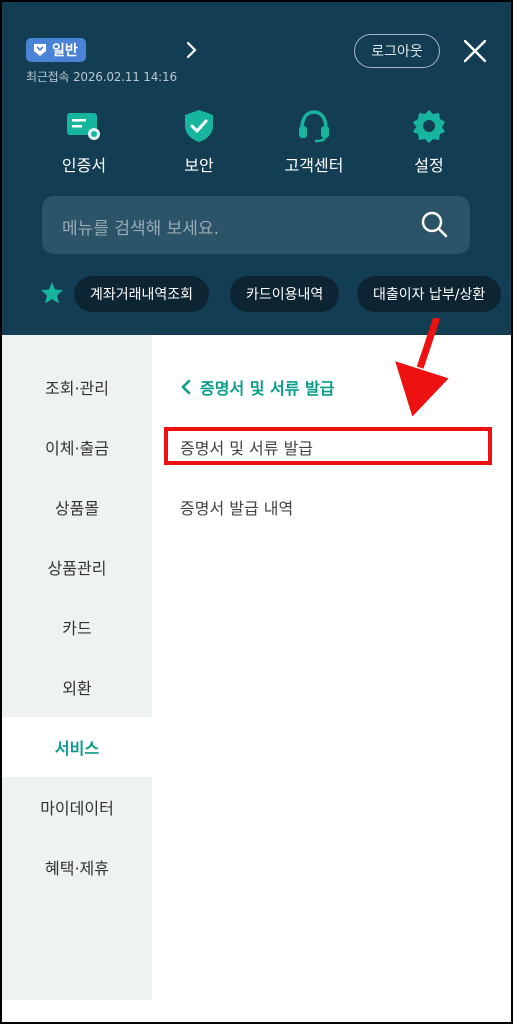 Image resolution: width=513 pixels, height=1024 pixels. I want to click on search-placeholder: 메뉴를 검색해 보세요., so click(140, 229).